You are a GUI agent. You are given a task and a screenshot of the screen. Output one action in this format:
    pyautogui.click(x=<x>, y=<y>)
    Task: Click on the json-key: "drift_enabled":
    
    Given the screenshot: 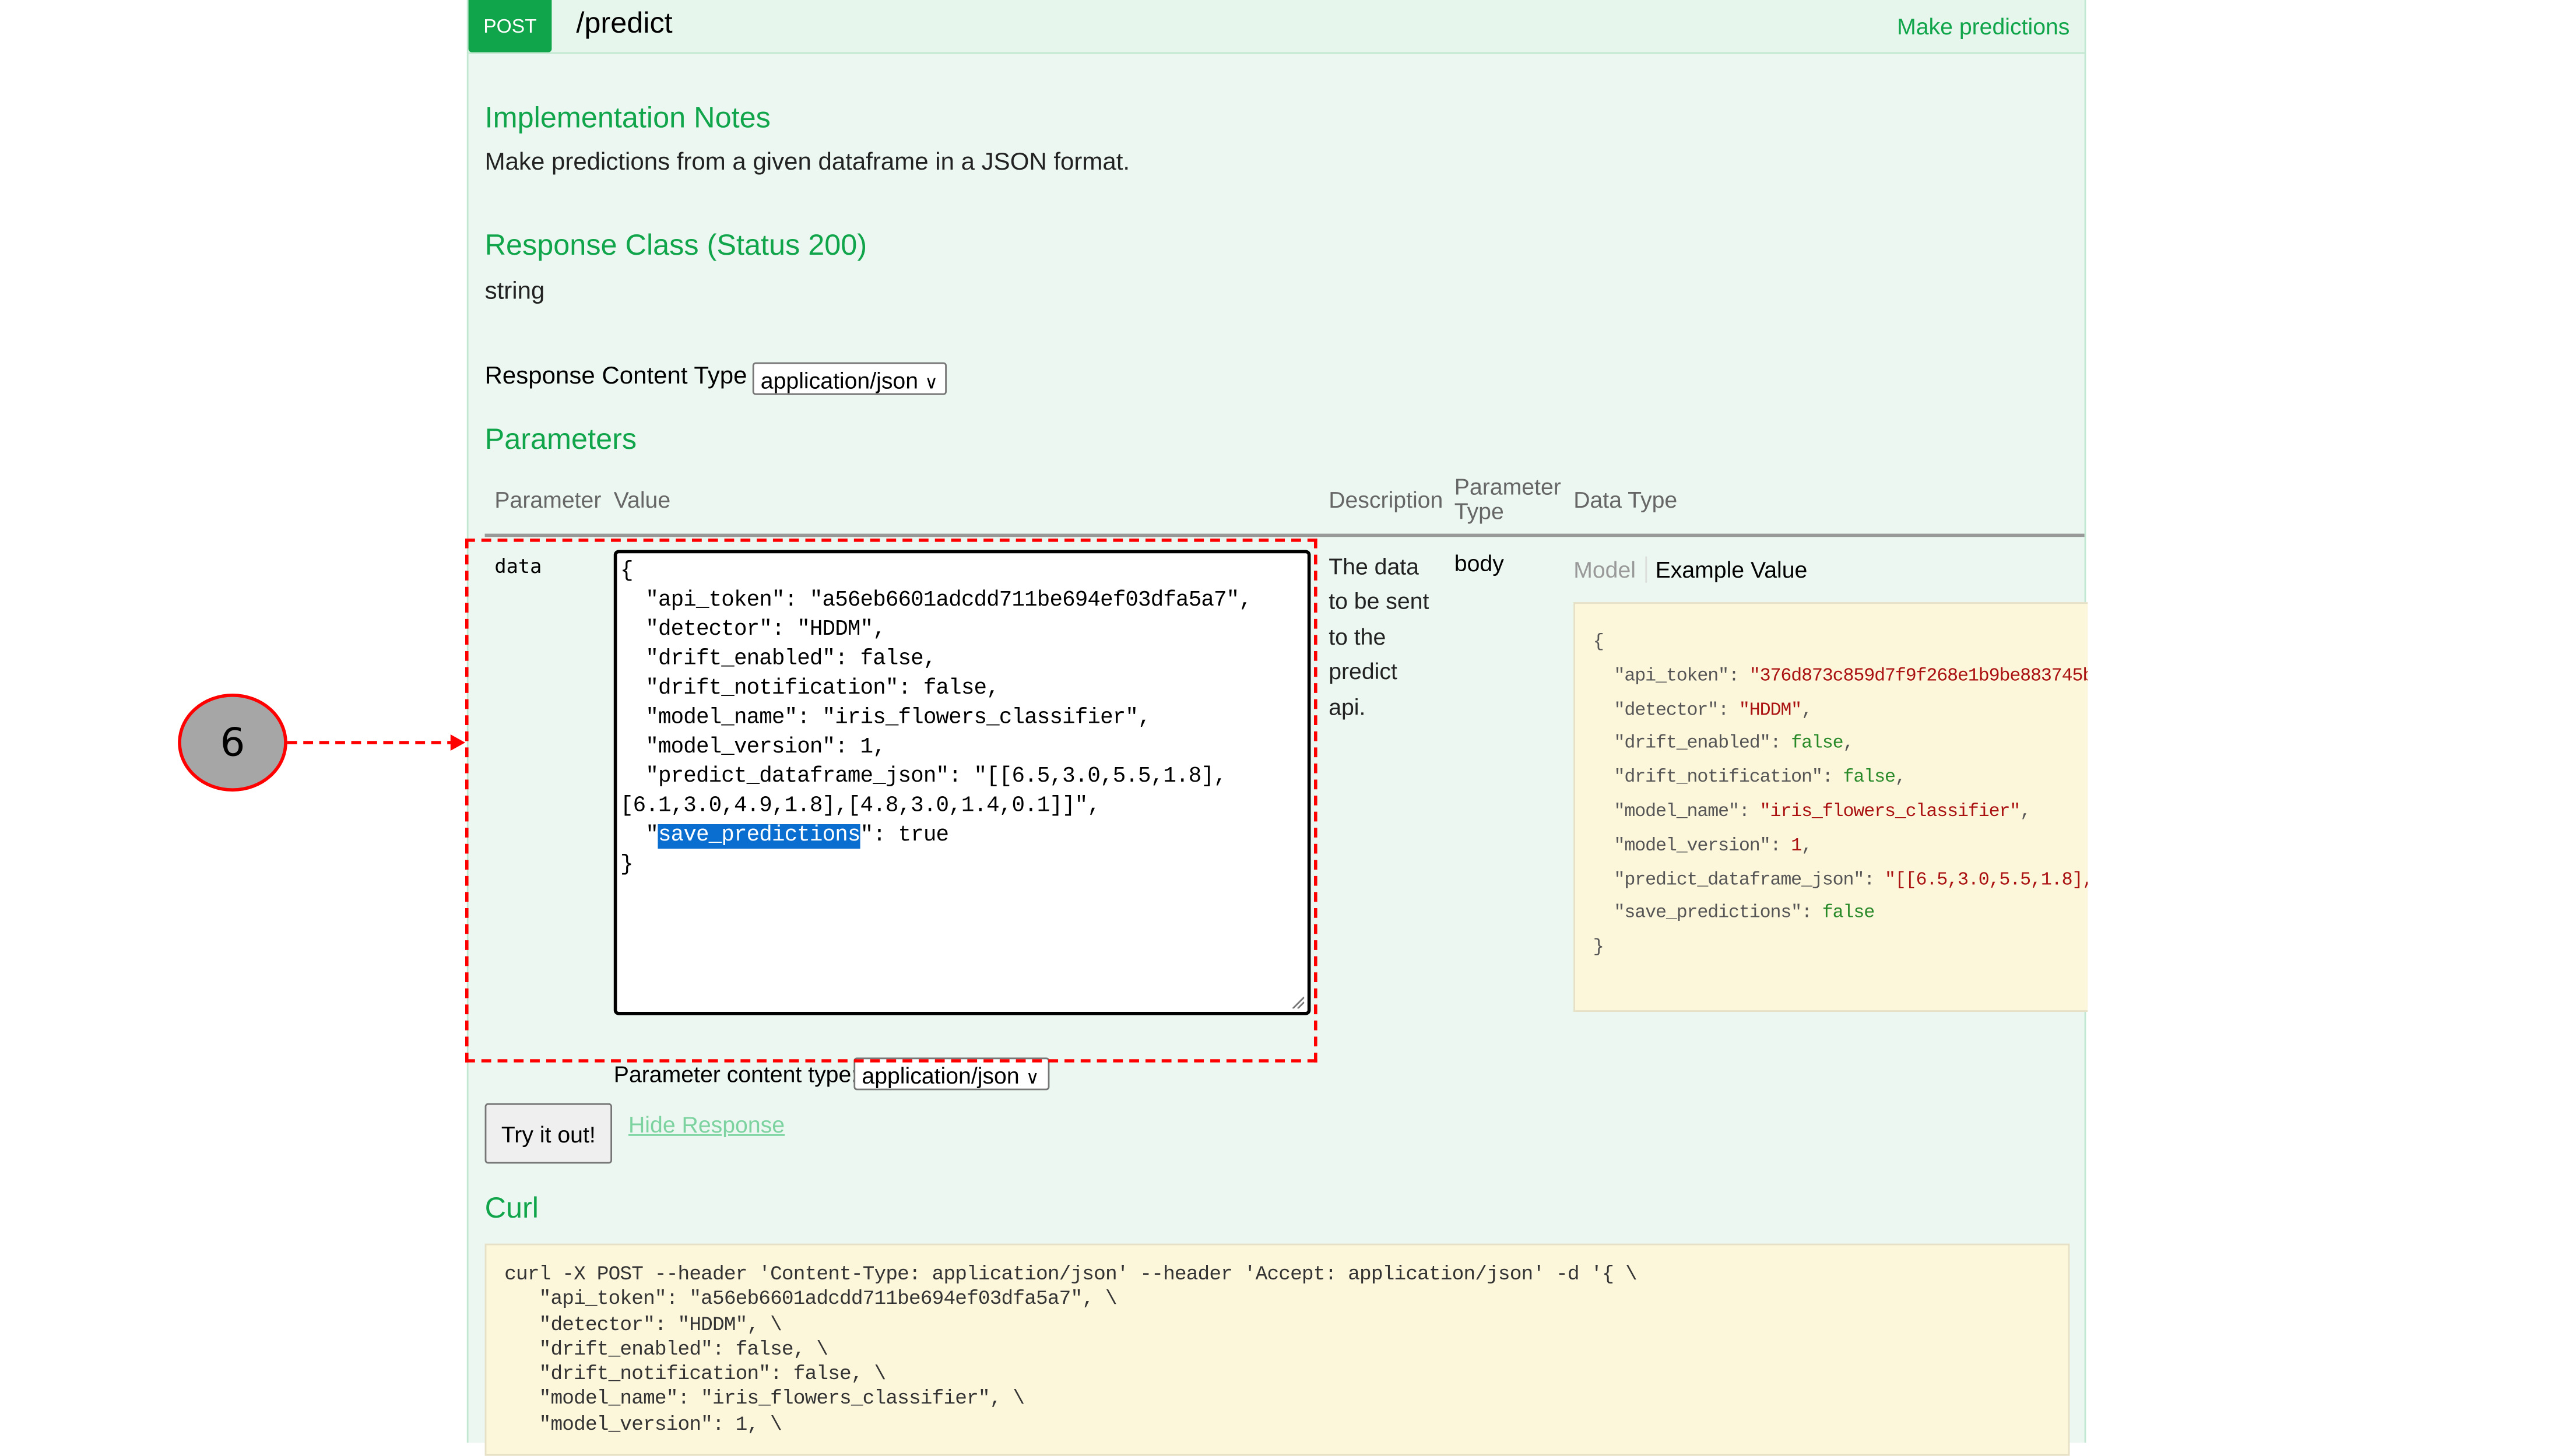 What is the action you would take?
    pyautogui.click(x=1692, y=745)
    